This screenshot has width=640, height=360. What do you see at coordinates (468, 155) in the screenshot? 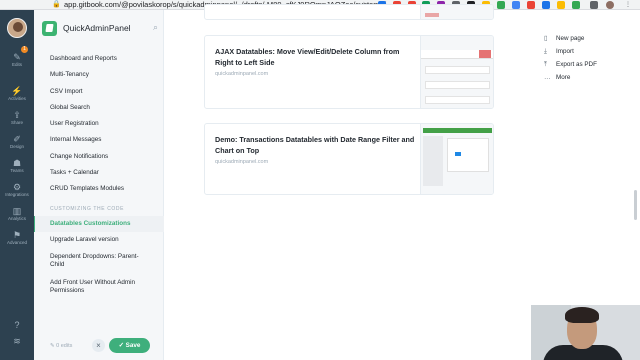
I see `thumbnail-calendar` at bounding box center [468, 155].